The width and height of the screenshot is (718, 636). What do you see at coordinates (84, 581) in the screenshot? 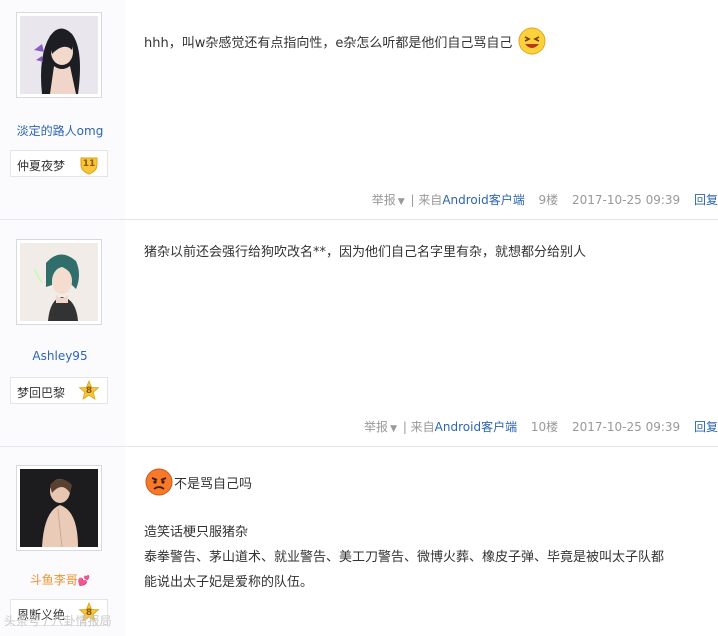
I see `heart-icon: 💕` at bounding box center [84, 581].